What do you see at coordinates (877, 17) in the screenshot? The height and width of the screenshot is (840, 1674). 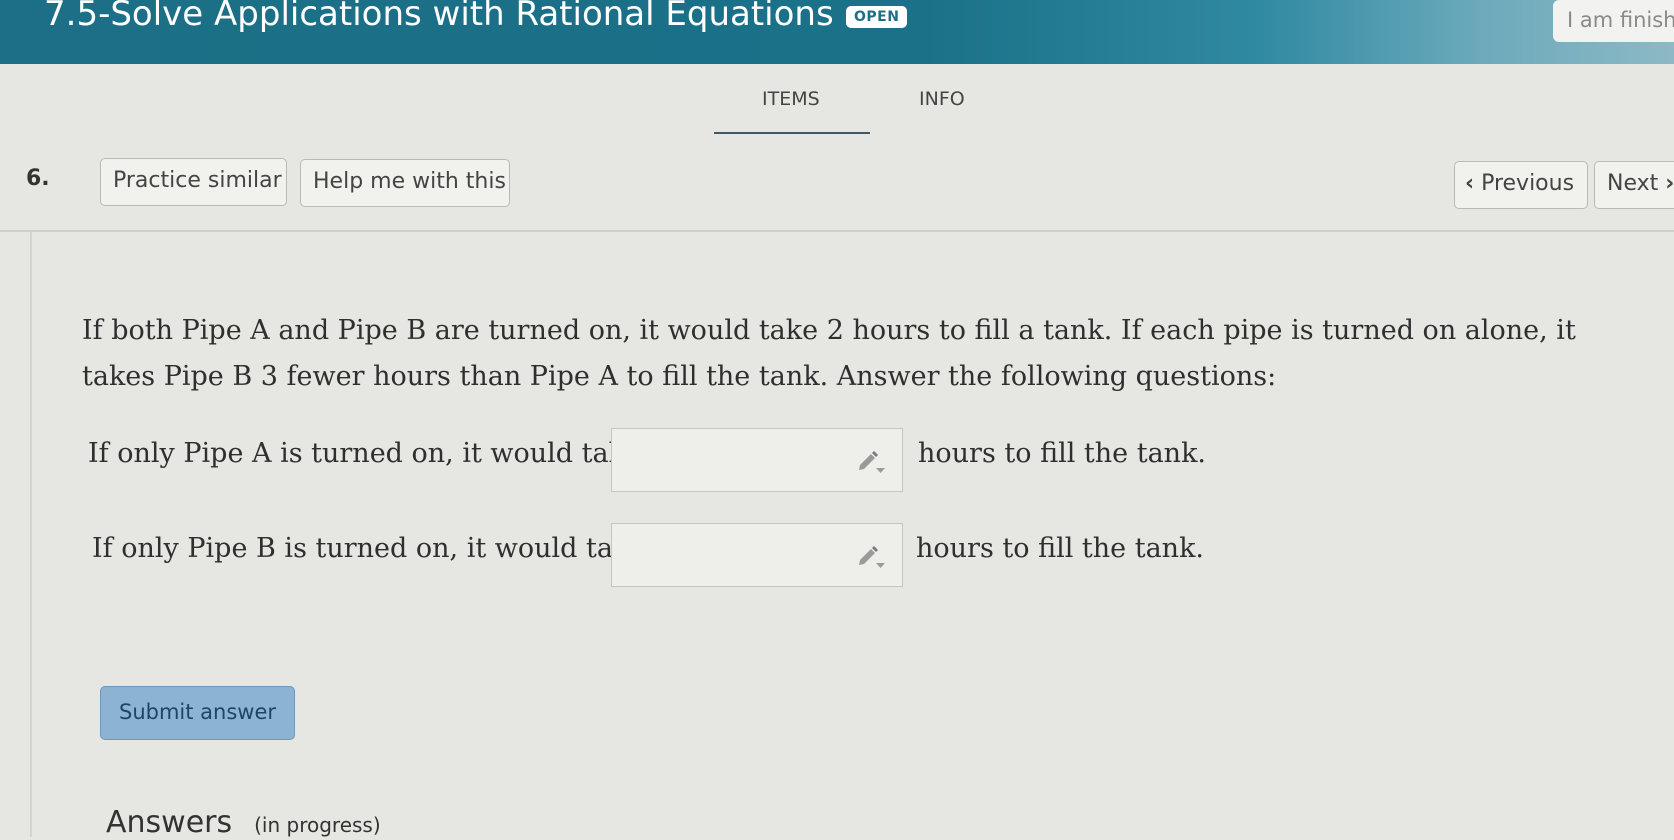 I see `status-badge: OPEN` at bounding box center [877, 17].